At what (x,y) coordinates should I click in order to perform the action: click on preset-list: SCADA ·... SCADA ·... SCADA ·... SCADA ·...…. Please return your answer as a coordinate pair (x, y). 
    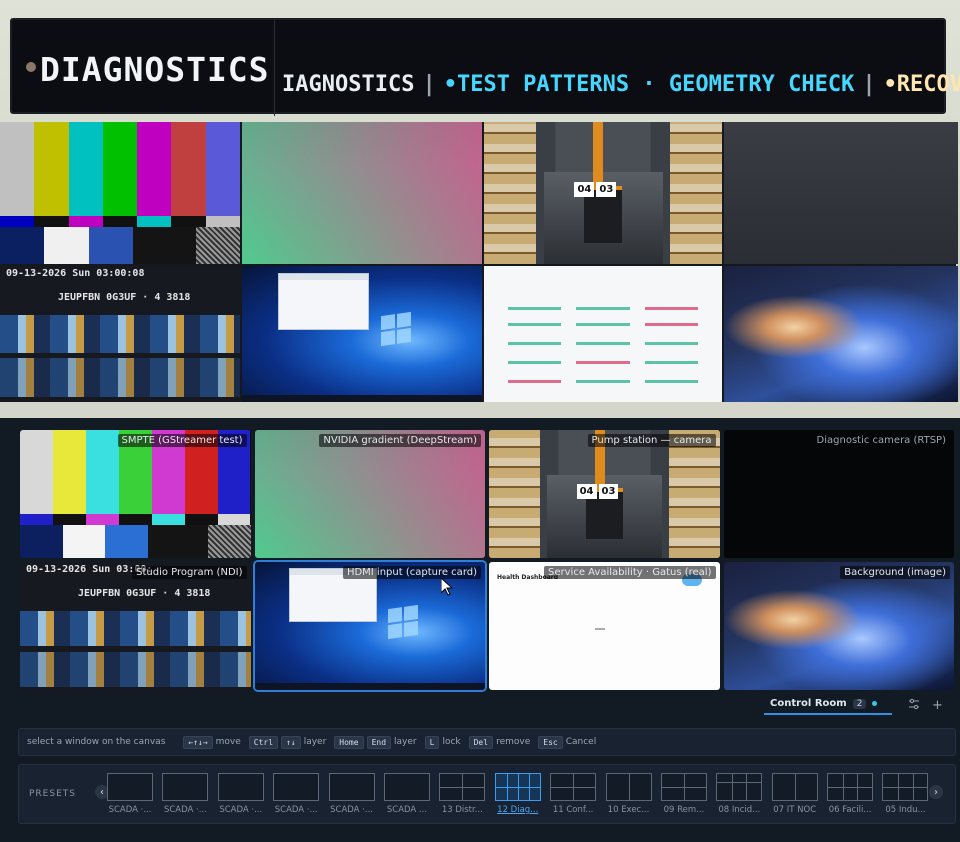
    Looking at the image, I should click on (518, 794).